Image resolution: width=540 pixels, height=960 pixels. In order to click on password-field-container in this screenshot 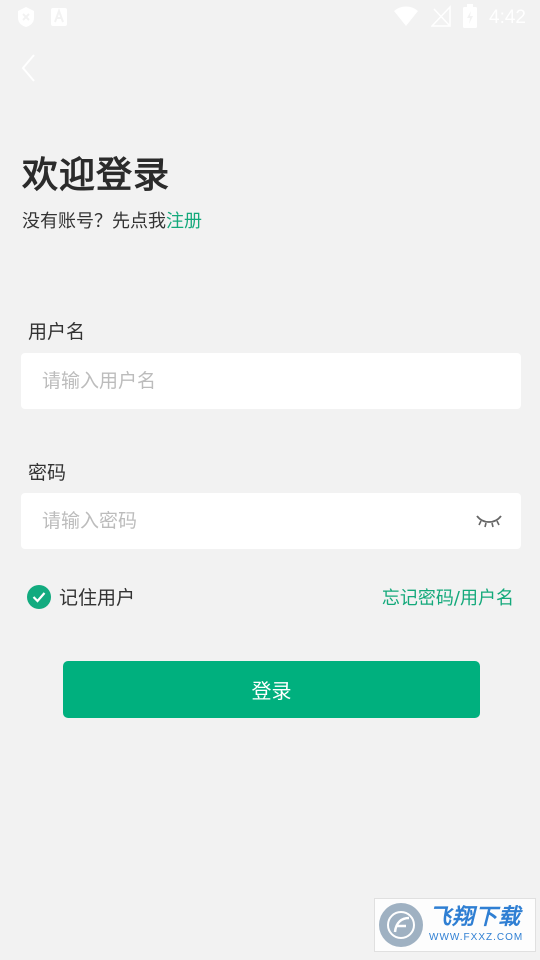, I will do `click(271, 521)`.